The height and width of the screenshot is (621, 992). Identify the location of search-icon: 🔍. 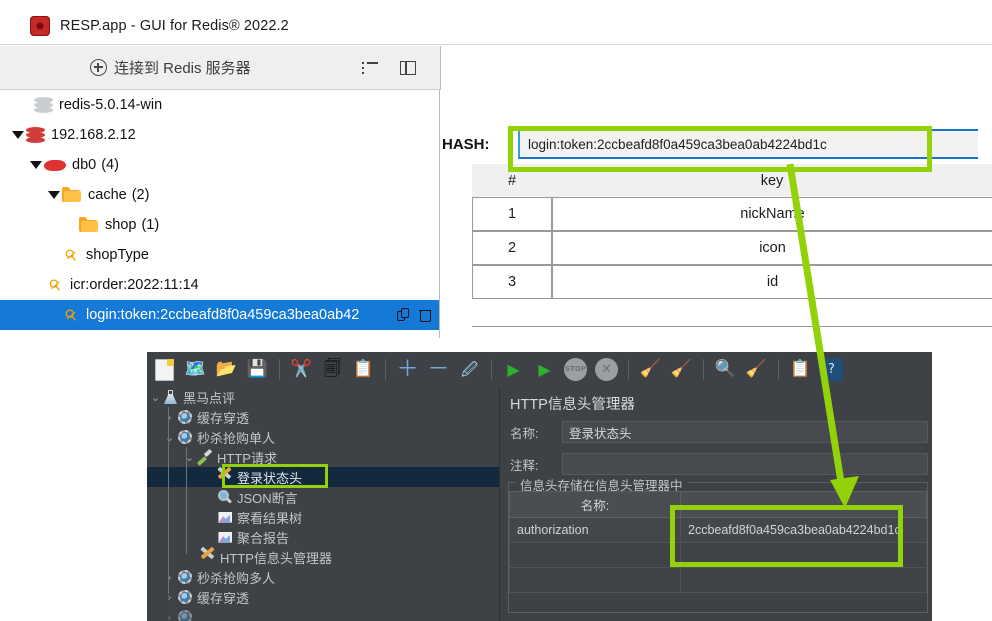
(725, 369).